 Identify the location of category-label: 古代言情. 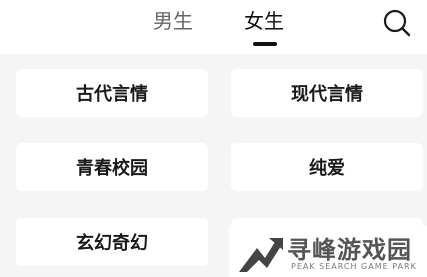
(112, 94).